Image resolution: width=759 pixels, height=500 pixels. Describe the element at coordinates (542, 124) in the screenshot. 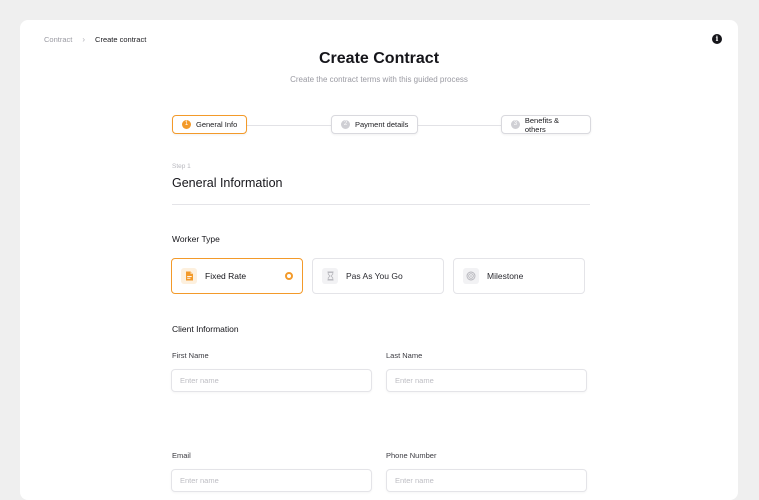

I see `step-label: Benefits & others` at that location.